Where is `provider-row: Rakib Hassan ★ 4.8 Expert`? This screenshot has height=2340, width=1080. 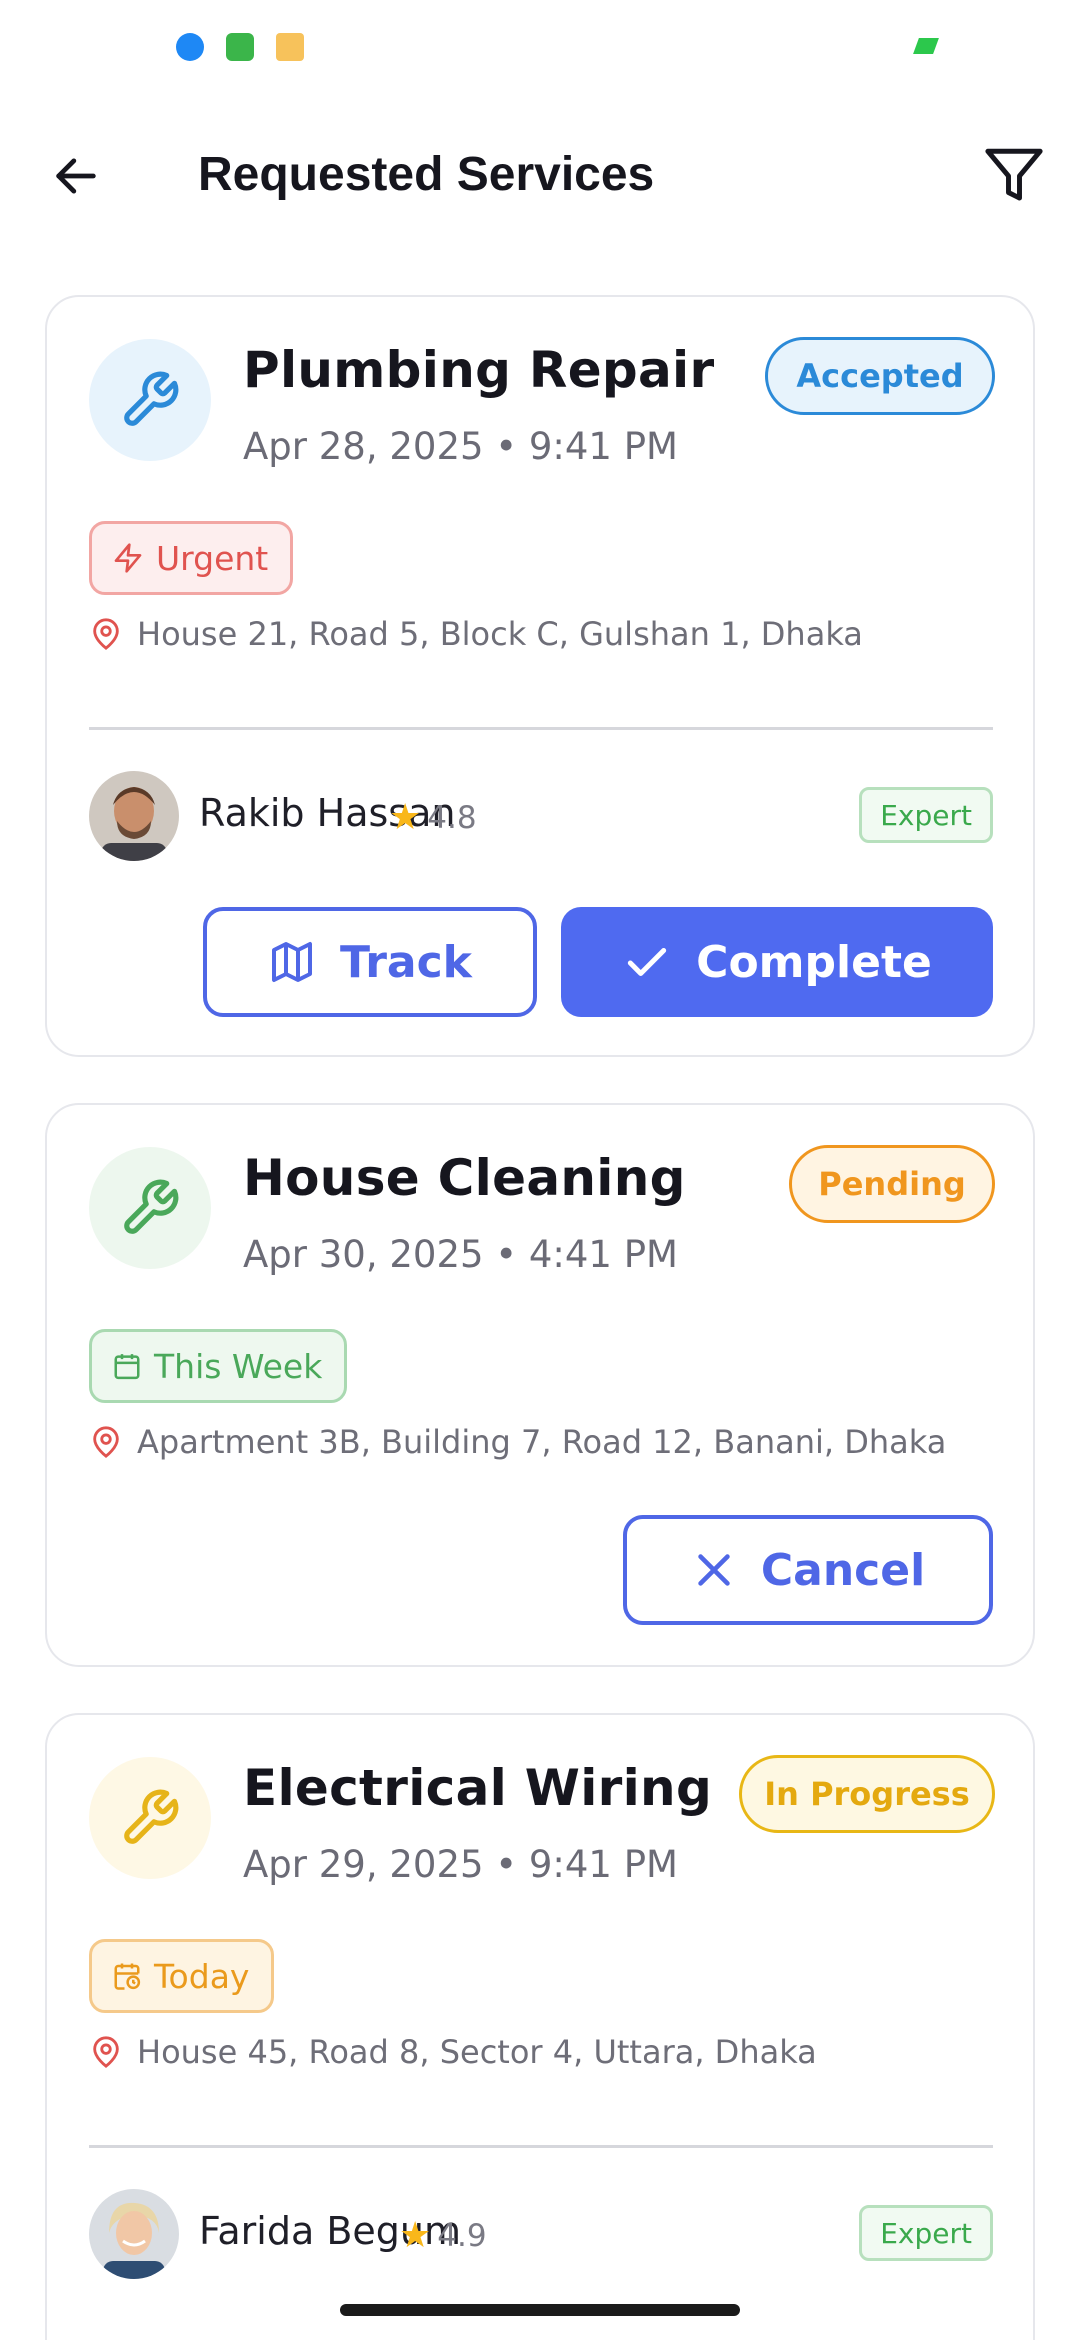 provider-row: Rakib Hassan ★ 4.8 Expert is located at coordinates (541, 816).